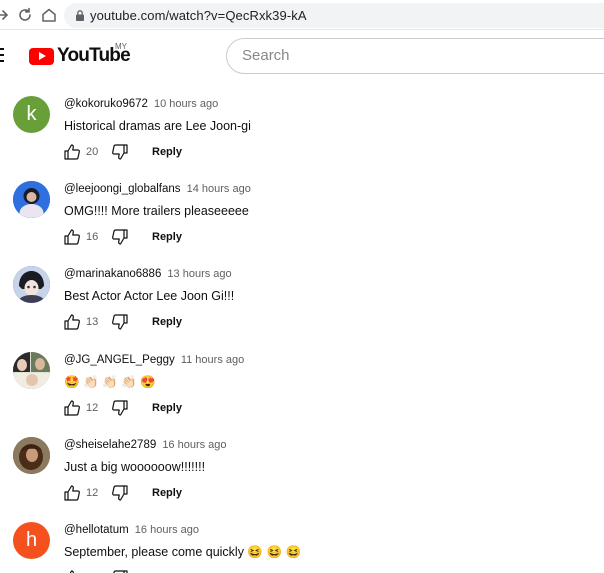 Image resolution: width=604 pixels, height=573 pixels. What do you see at coordinates (135, 467) in the screenshot?
I see `comment-text: Just a big woooooow!!!!!!!` at bounding box center [135, 467].